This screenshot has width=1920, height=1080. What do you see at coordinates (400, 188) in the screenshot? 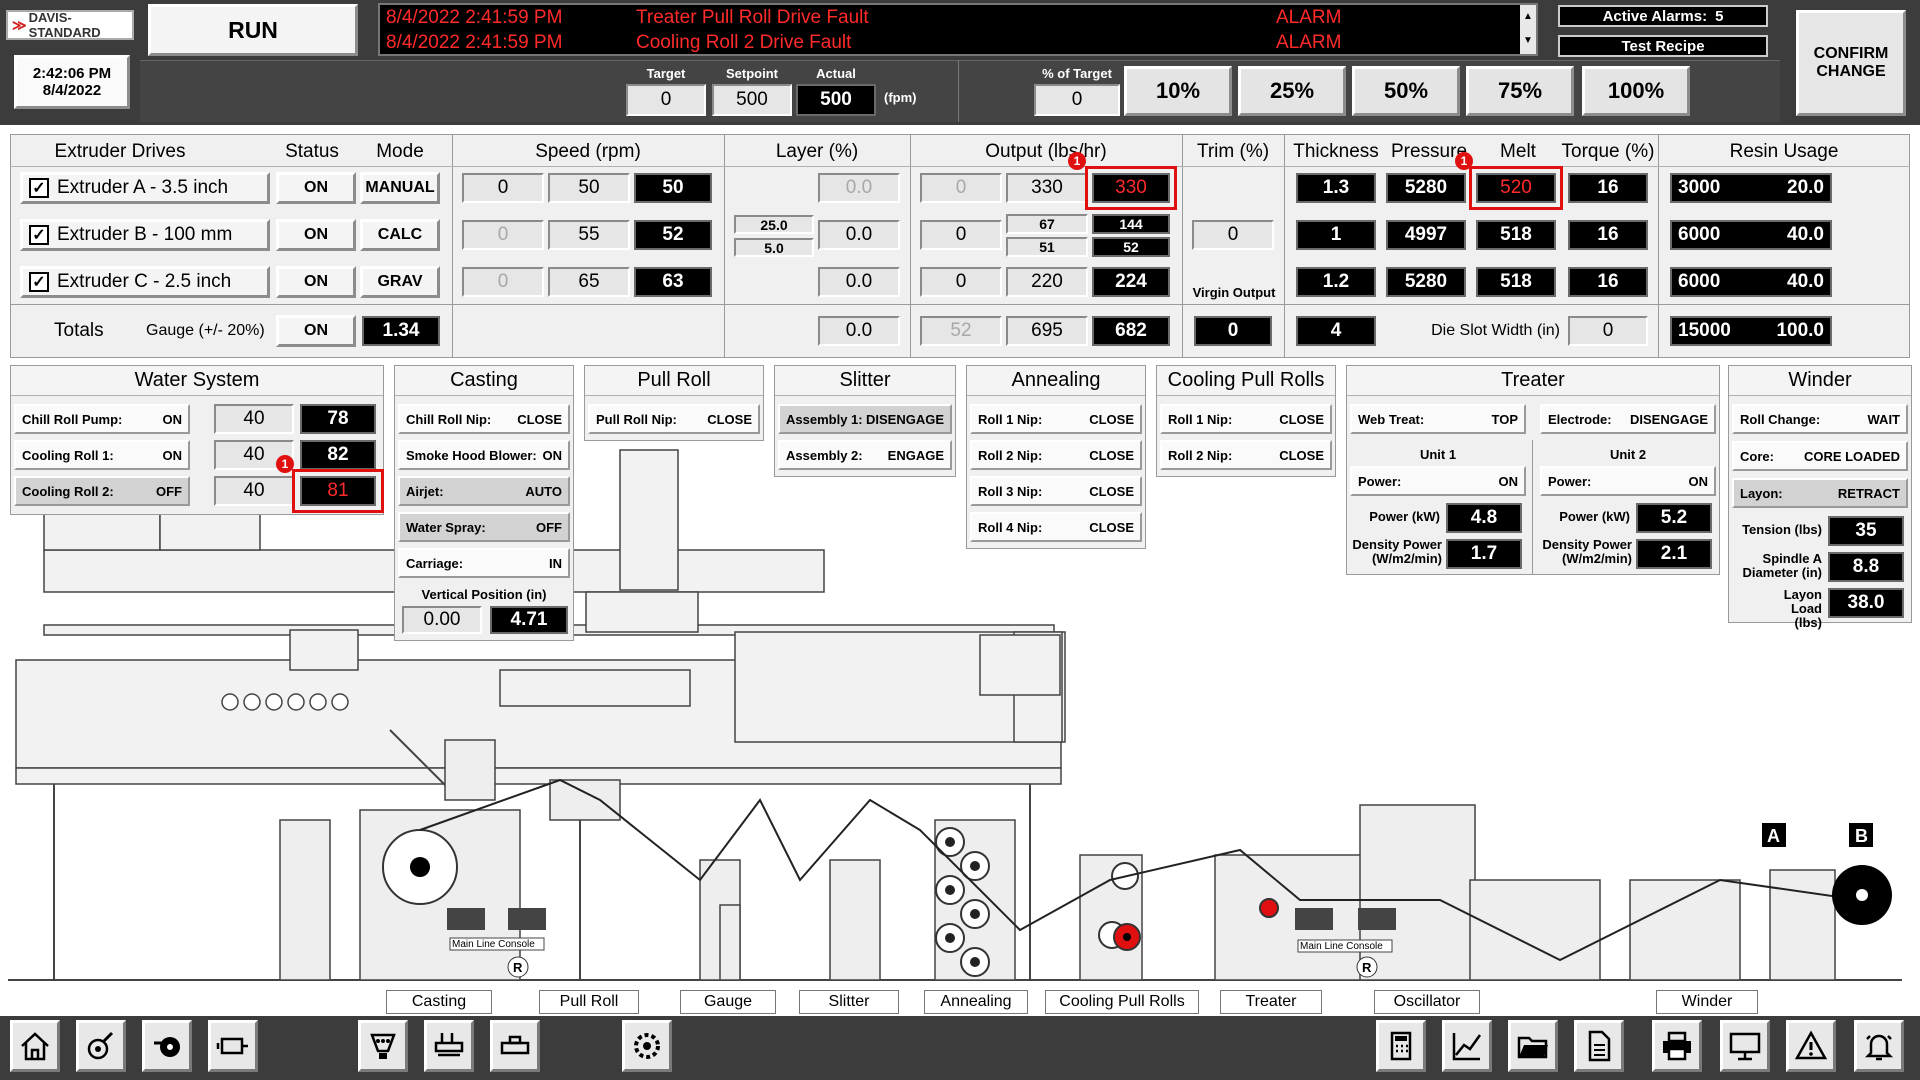
I see `extruder-a-mode: MANUAL` at bounding box center [400, 188].